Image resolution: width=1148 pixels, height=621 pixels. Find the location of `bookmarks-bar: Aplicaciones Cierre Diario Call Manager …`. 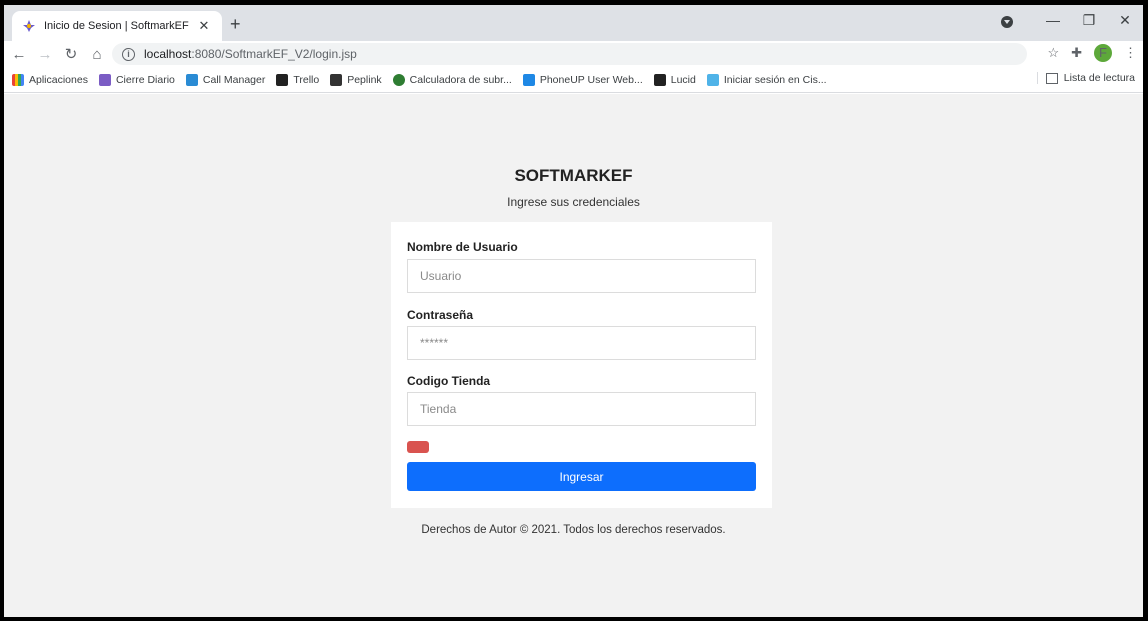

bookmarks-bar: Aplicaciones Cierre Diario Call Manager … is located at coordinates (573, 80).